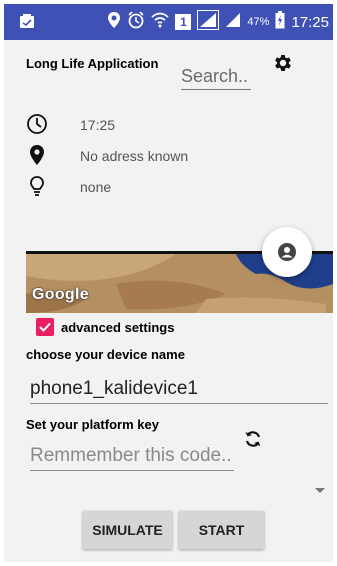  What do you see at coordinates (127, 530) in the screenshot?
I see `simulate-button: SIMULATE` at bounding box center [127, 530].